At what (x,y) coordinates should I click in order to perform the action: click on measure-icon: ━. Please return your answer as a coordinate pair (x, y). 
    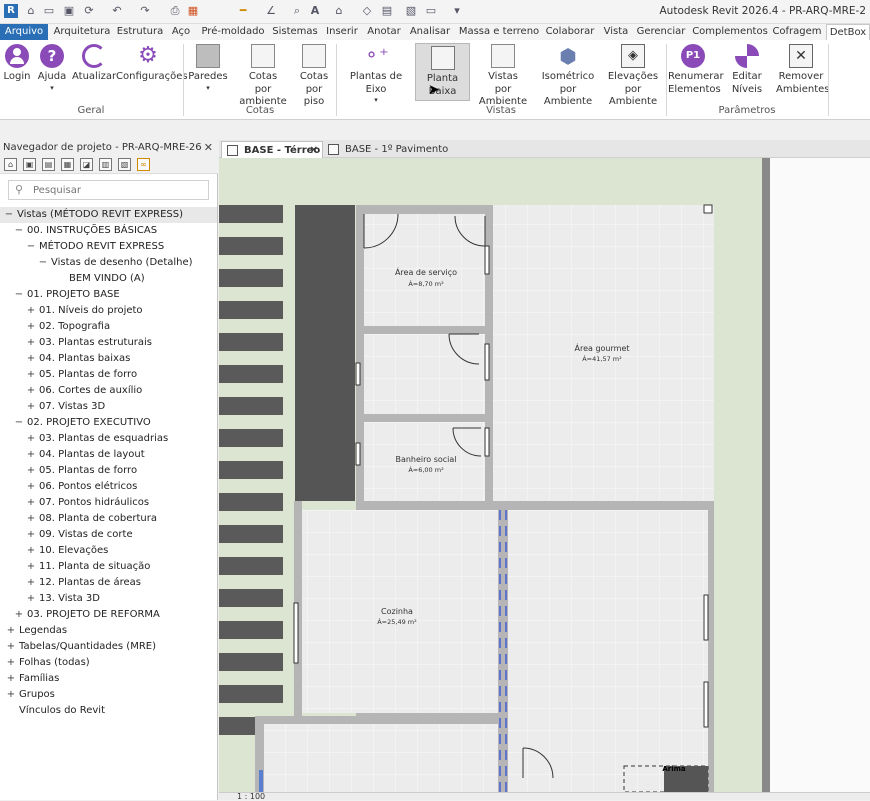
    Looking at the image, I should click on (243, 11).